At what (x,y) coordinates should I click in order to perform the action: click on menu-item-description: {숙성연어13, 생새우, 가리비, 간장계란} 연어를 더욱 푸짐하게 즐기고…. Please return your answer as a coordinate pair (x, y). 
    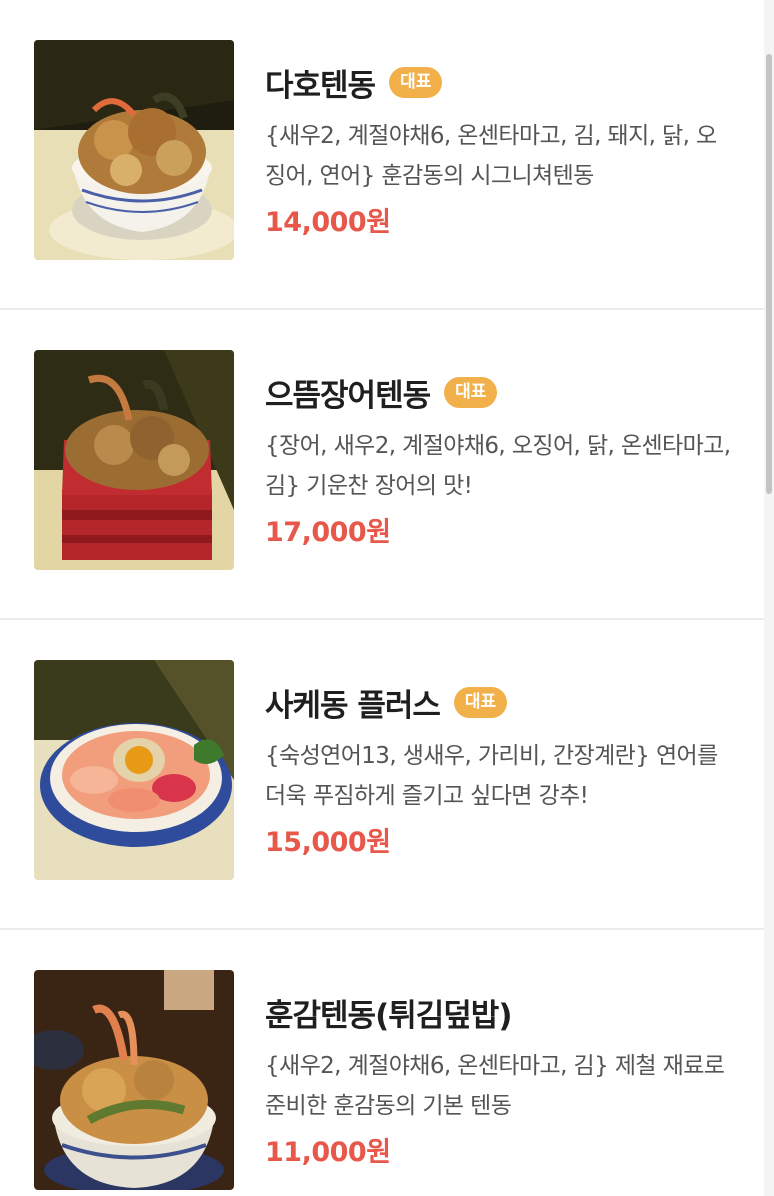
    Looking at the image, I should click on (491, 776).